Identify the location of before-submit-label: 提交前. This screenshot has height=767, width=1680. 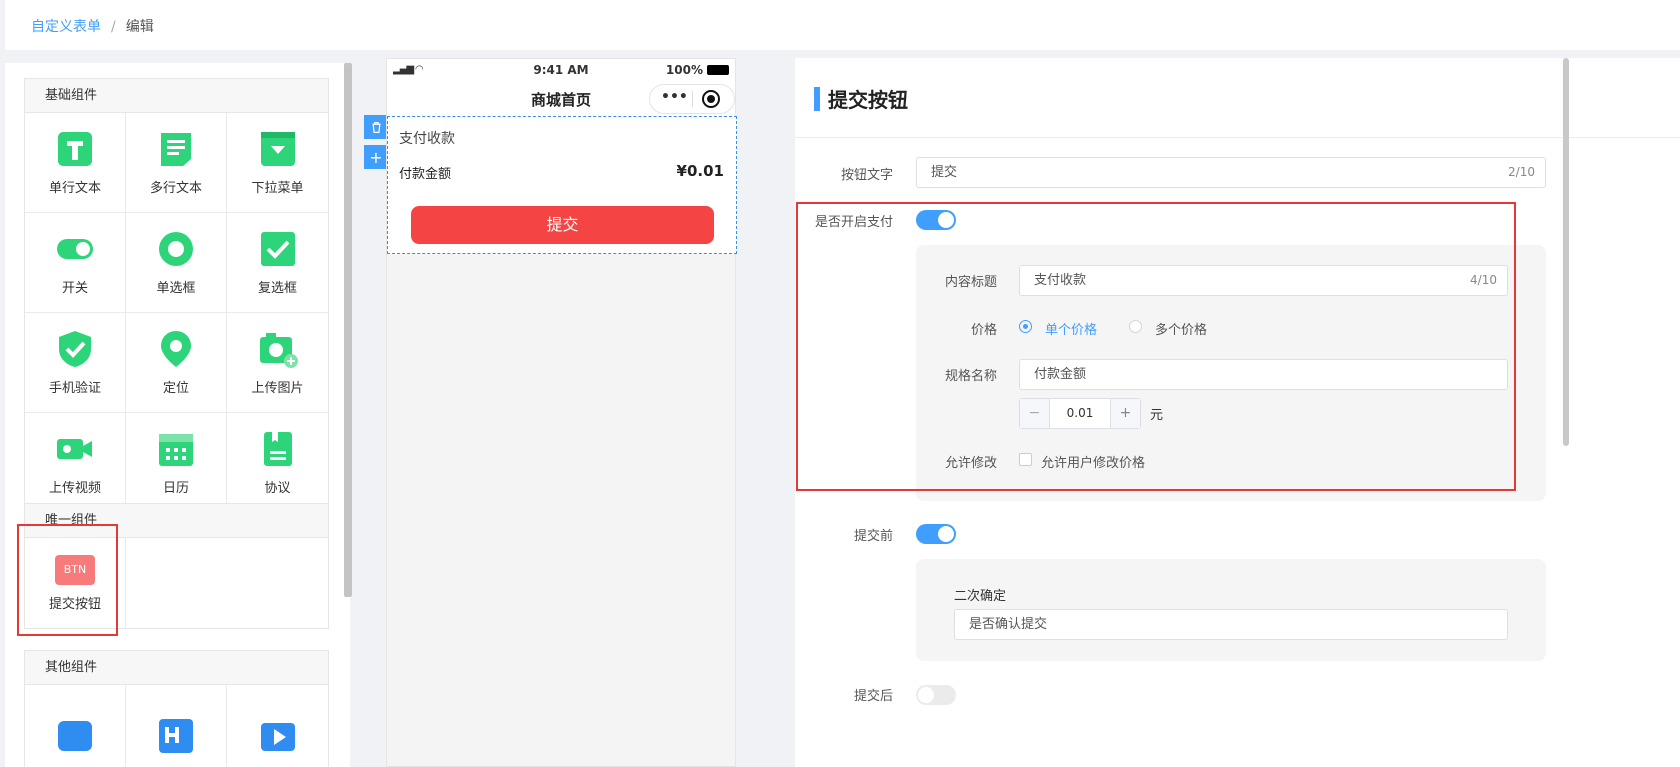
(873, 536).